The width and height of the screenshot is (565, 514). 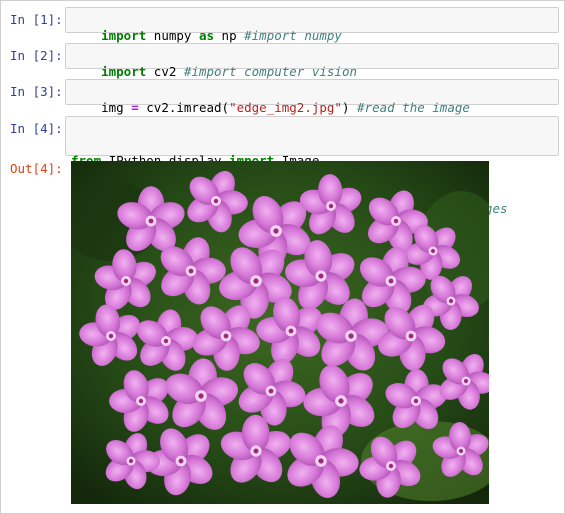 I want to click on code-token: ), so click(x=349, y=107).